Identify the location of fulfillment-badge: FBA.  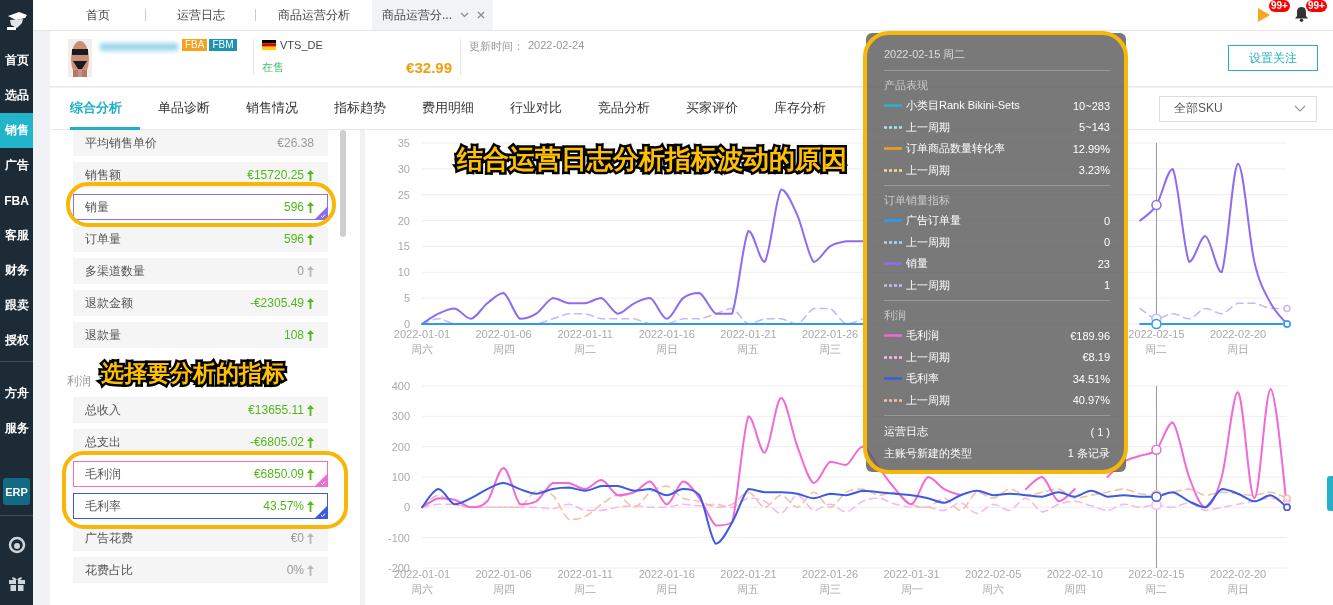
(195, 45).